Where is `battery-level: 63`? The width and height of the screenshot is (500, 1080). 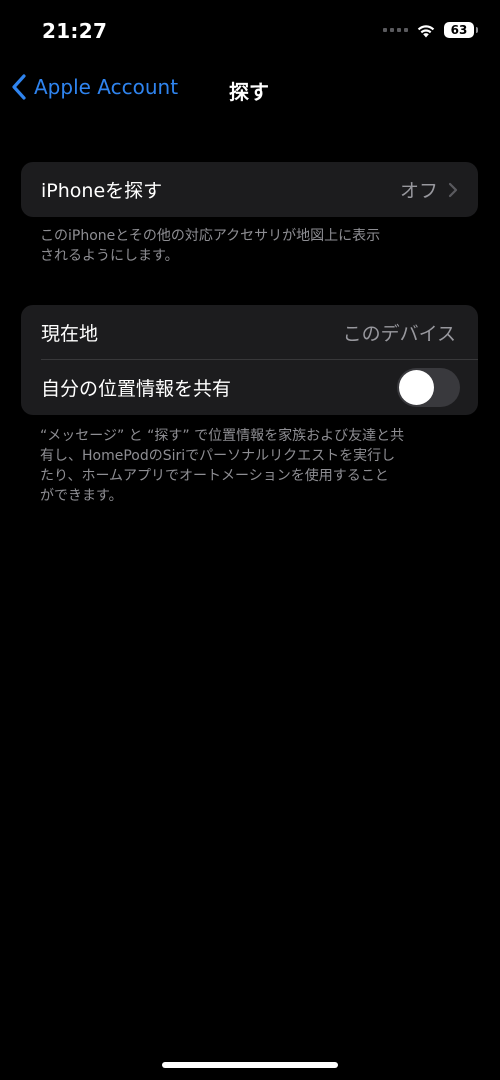
battery-level: 63 is located at coordinates (459, 30).